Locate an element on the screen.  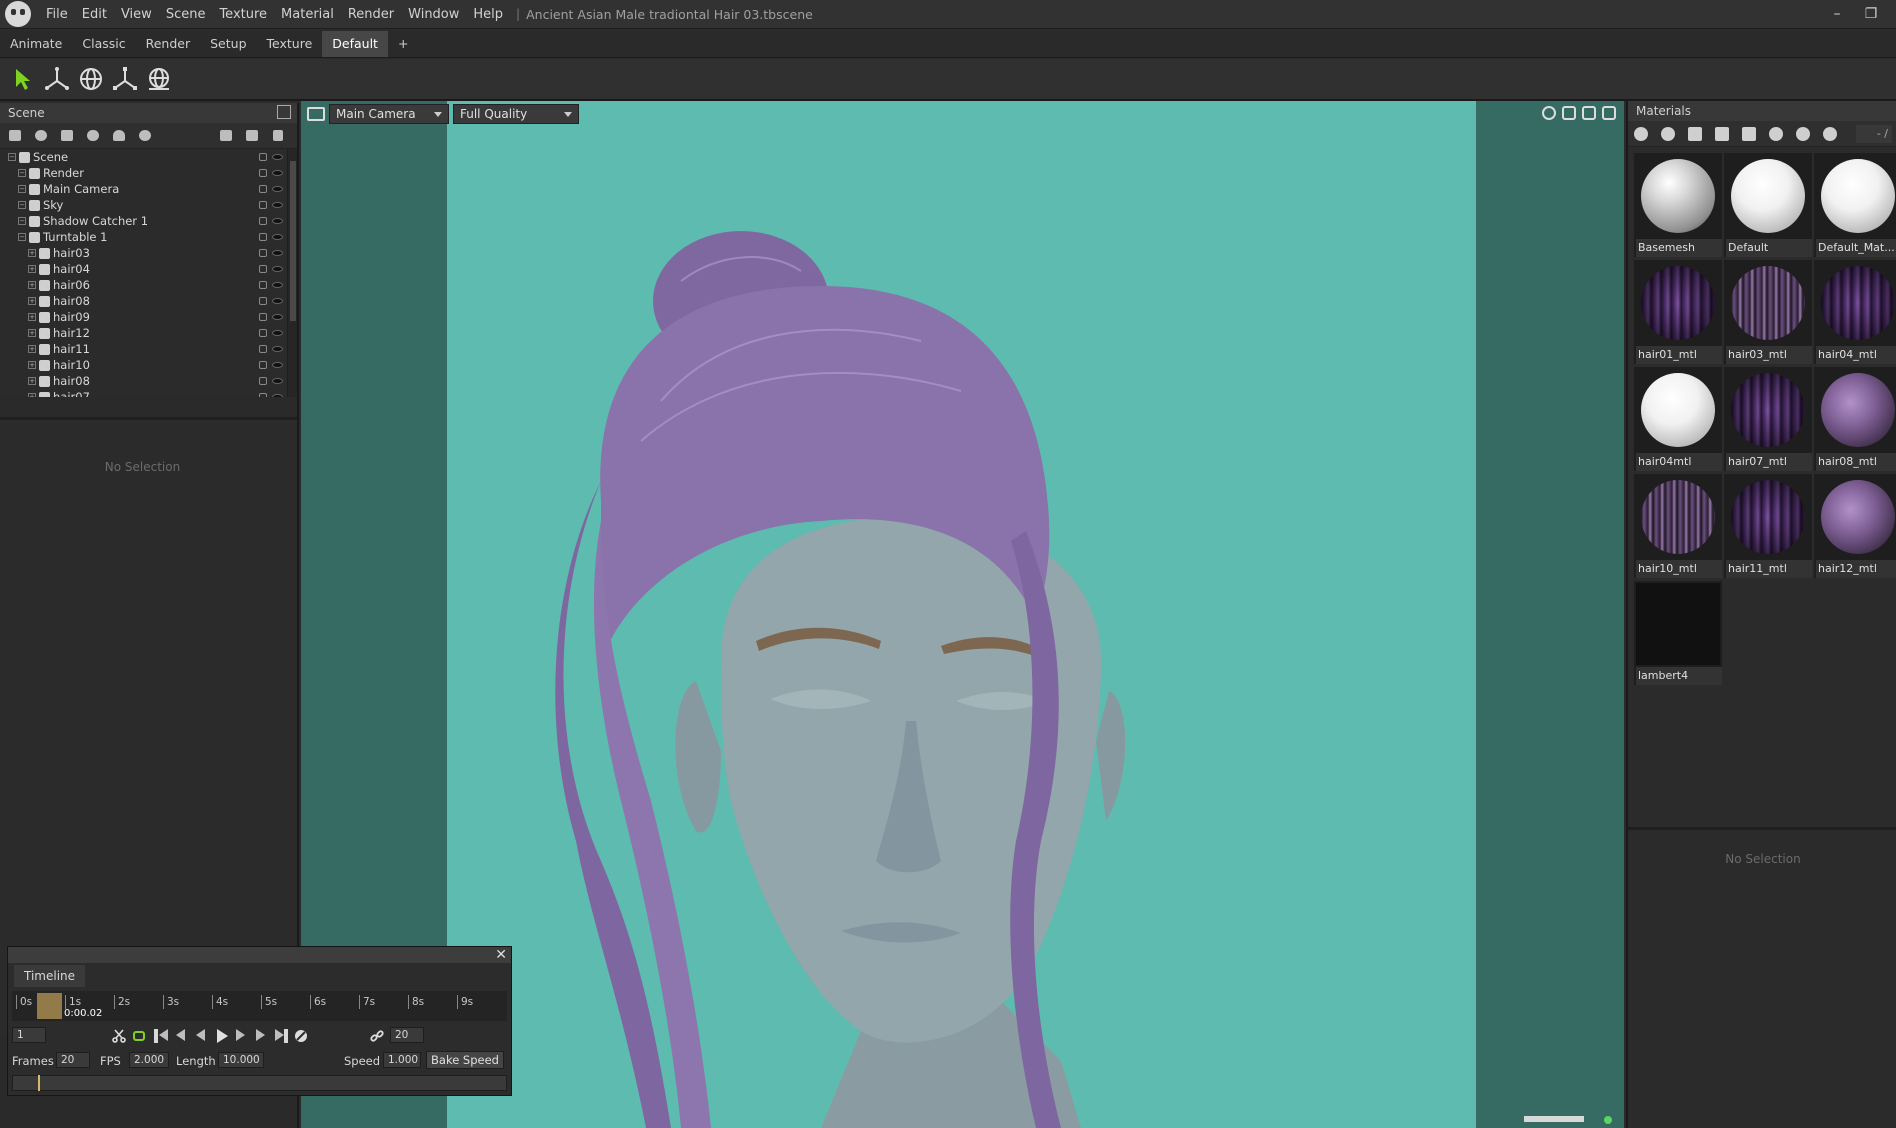
select-icon is located at coordinates (23, 79).